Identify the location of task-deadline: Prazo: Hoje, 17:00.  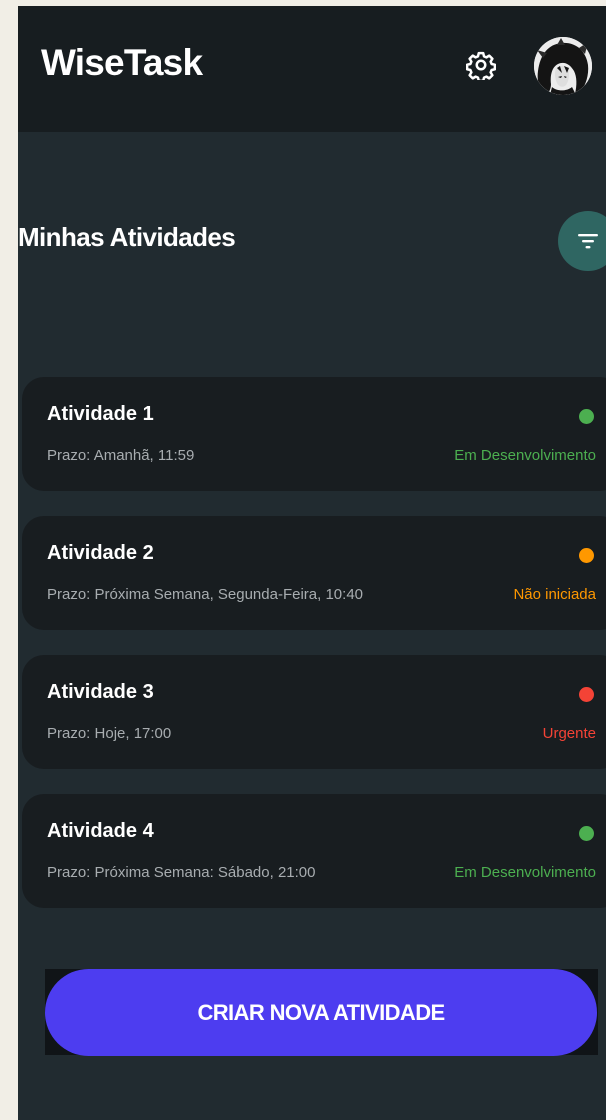
(109, 733).